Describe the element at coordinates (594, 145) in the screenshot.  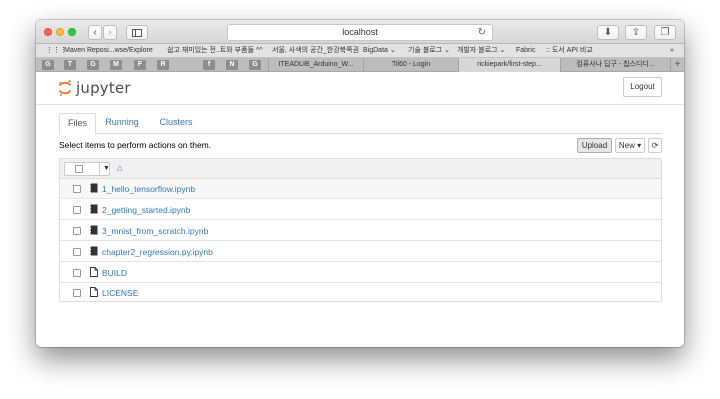
I see `upload-button: Upload` at that location.